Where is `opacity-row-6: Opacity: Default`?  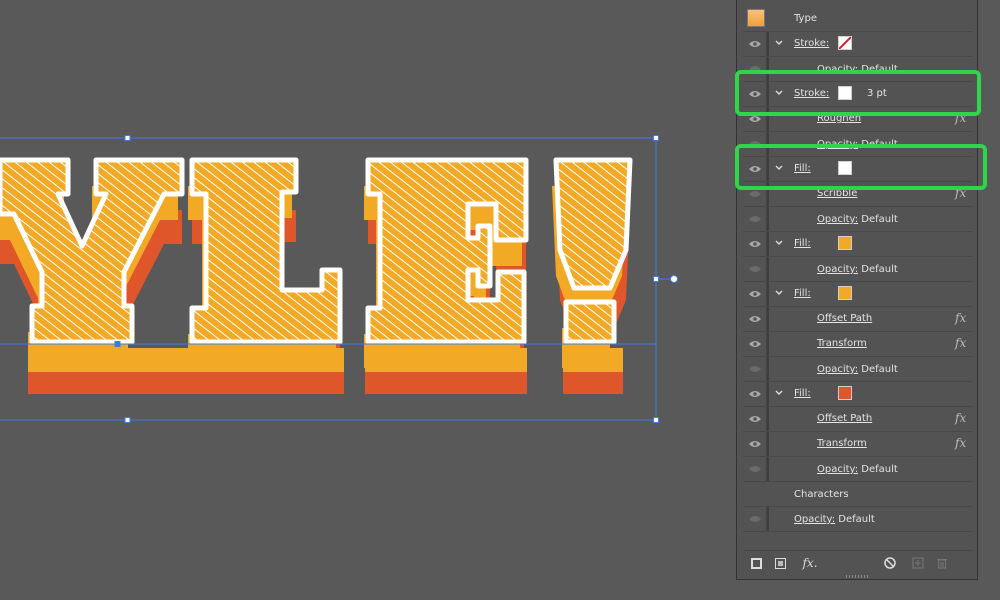
opacity-row-6: Opacity: Default is located at coordinates (858, 469).